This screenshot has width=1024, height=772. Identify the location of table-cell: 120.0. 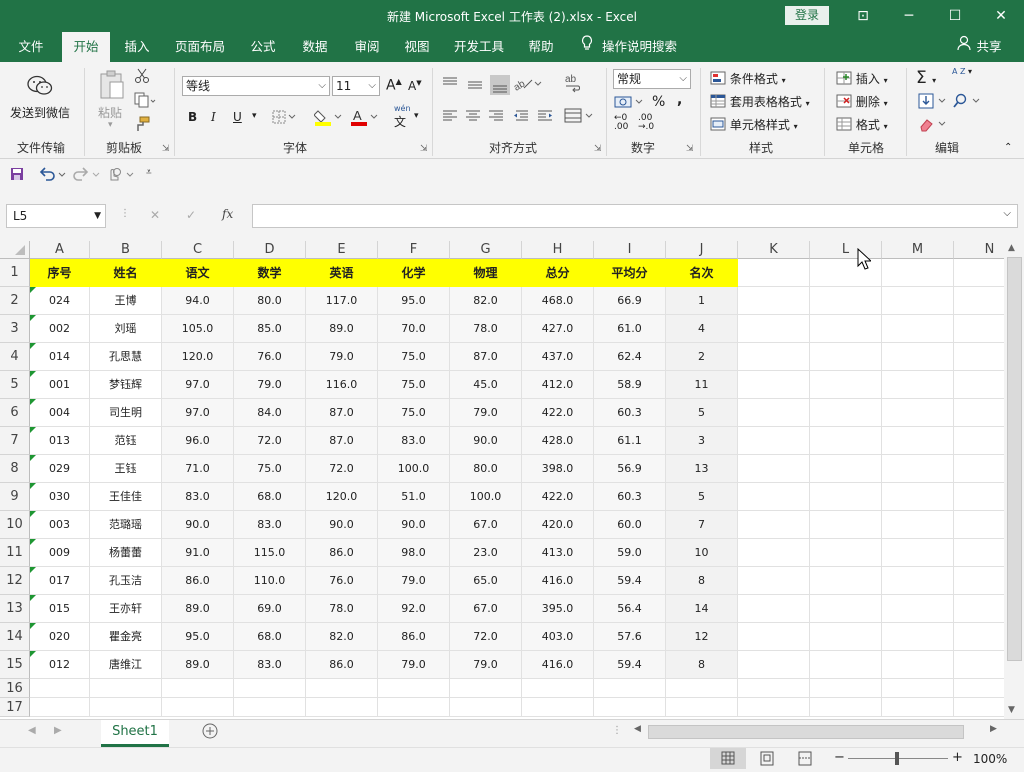
(198, 357).